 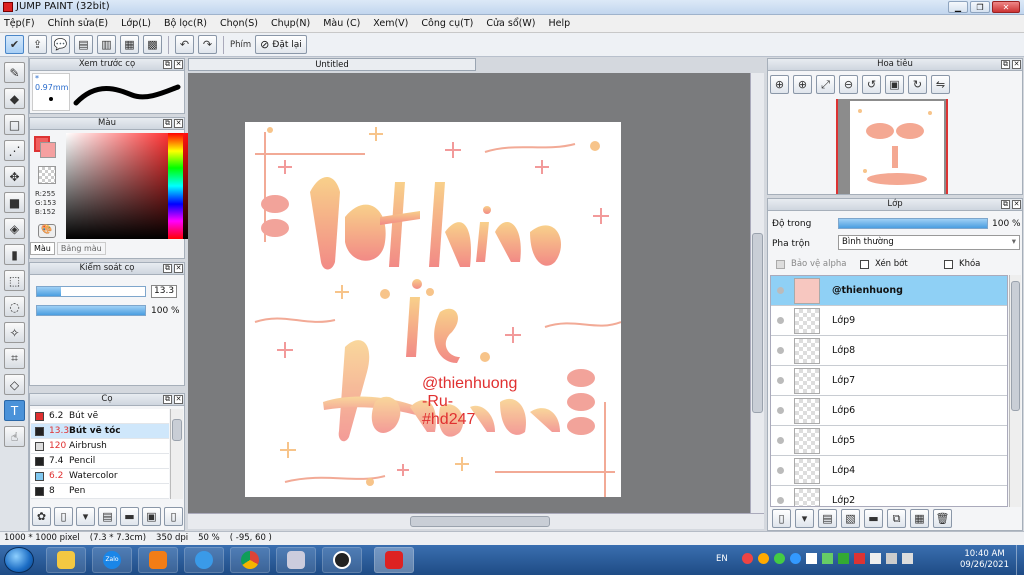 What do you see at coordinates (41, 516) in the screenshot?
I see `brush-settings-icon: ✿` at bounding box center [41, 516].